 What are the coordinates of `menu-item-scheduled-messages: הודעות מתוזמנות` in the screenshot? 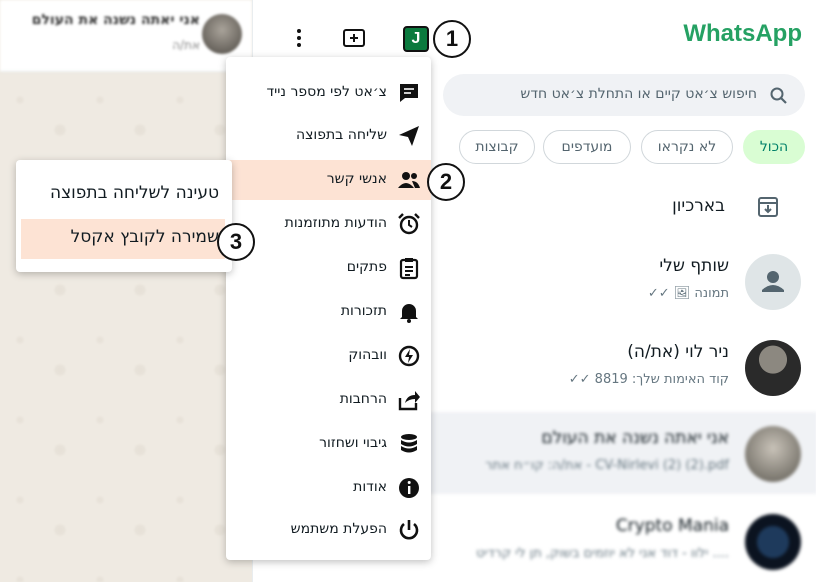 It's located at (328, 224).